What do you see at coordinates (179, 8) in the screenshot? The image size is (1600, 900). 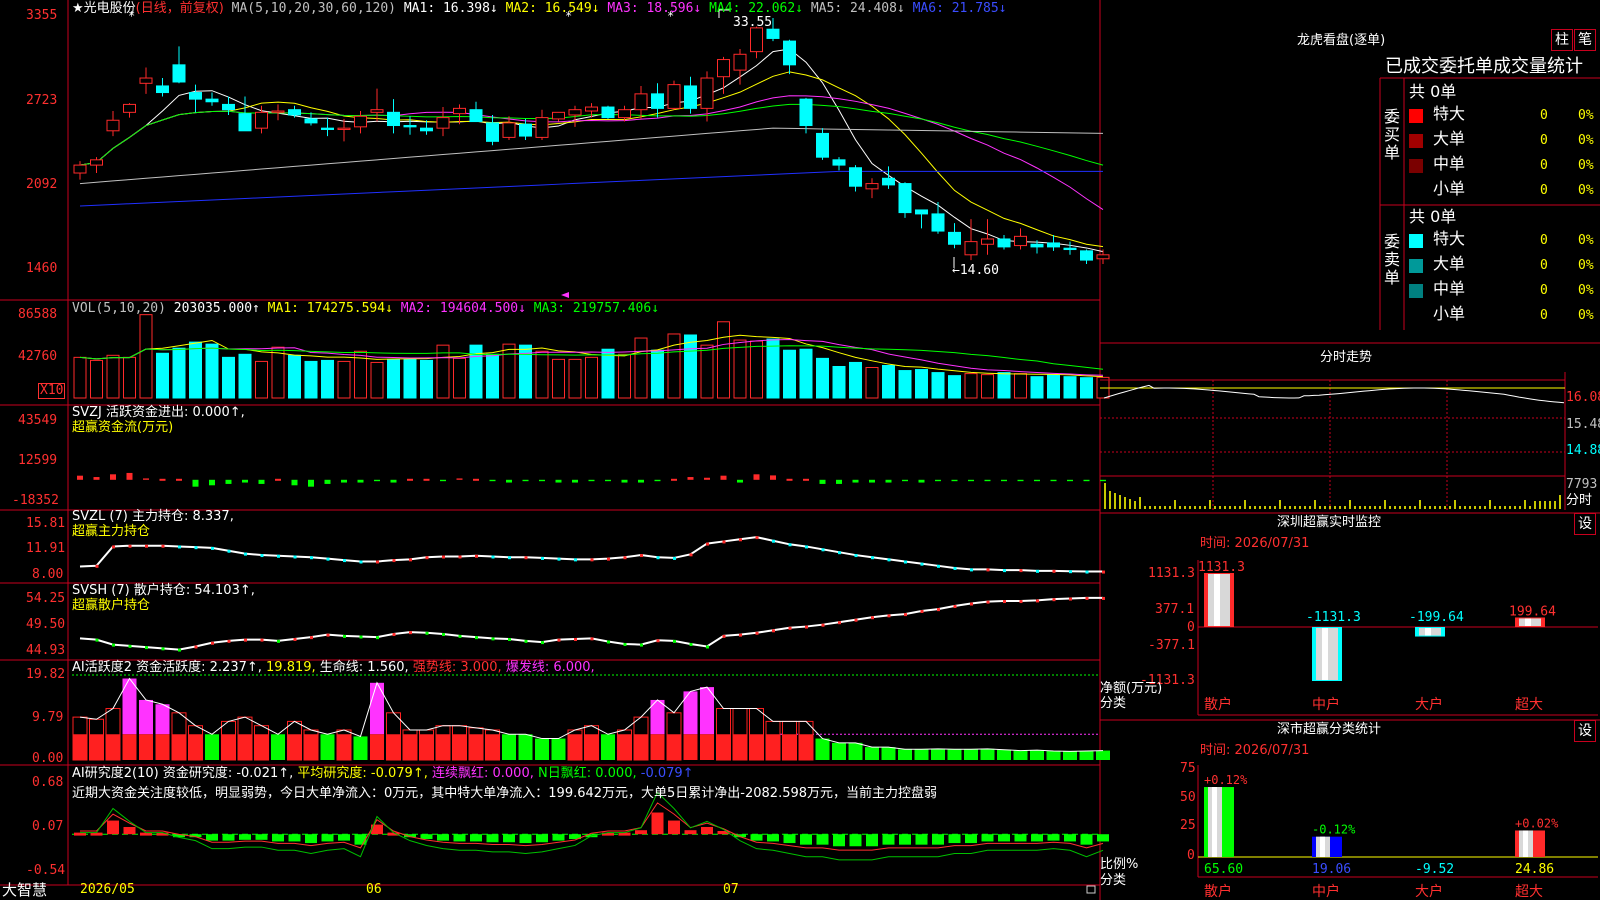 I see `adjust-mode: (日线，前复权)` at bounding box center [179, 8].